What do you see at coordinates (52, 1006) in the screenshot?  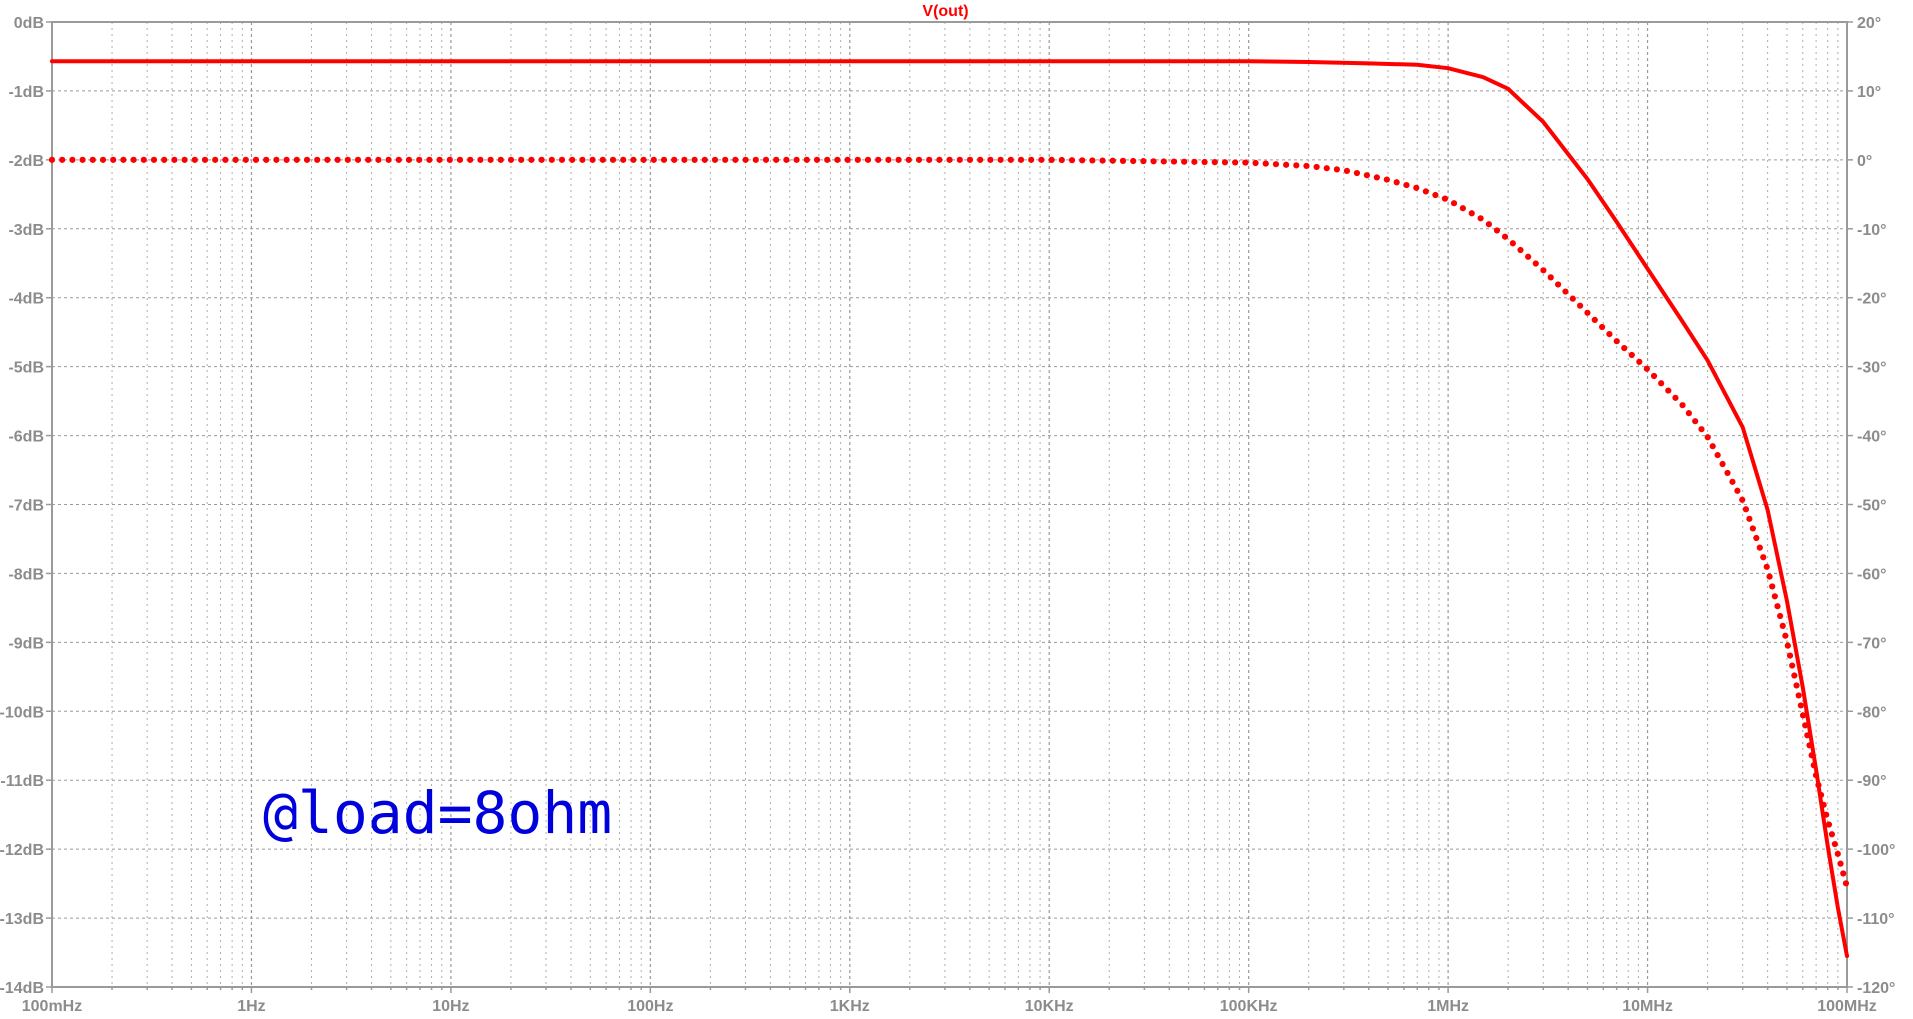 I see `x-tick-label: 100mHz` at bounding box center [52, 1006].